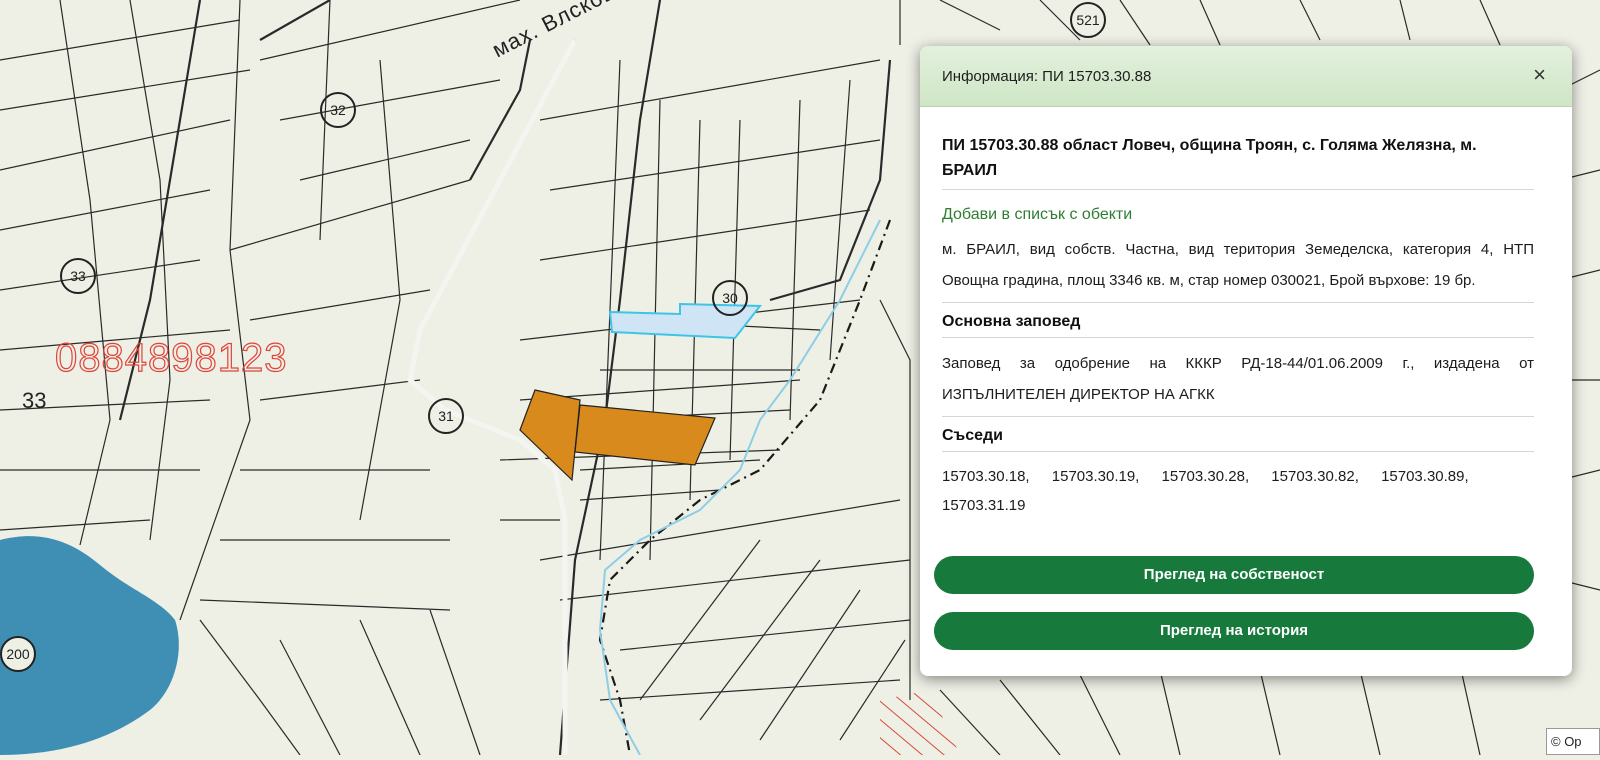 The height and width of the screenshot is (760, 1600). What do you see at coordinates (34, 400) in the screenshot?
I see `area-number-label: 33` at bounding box center [34, 400].